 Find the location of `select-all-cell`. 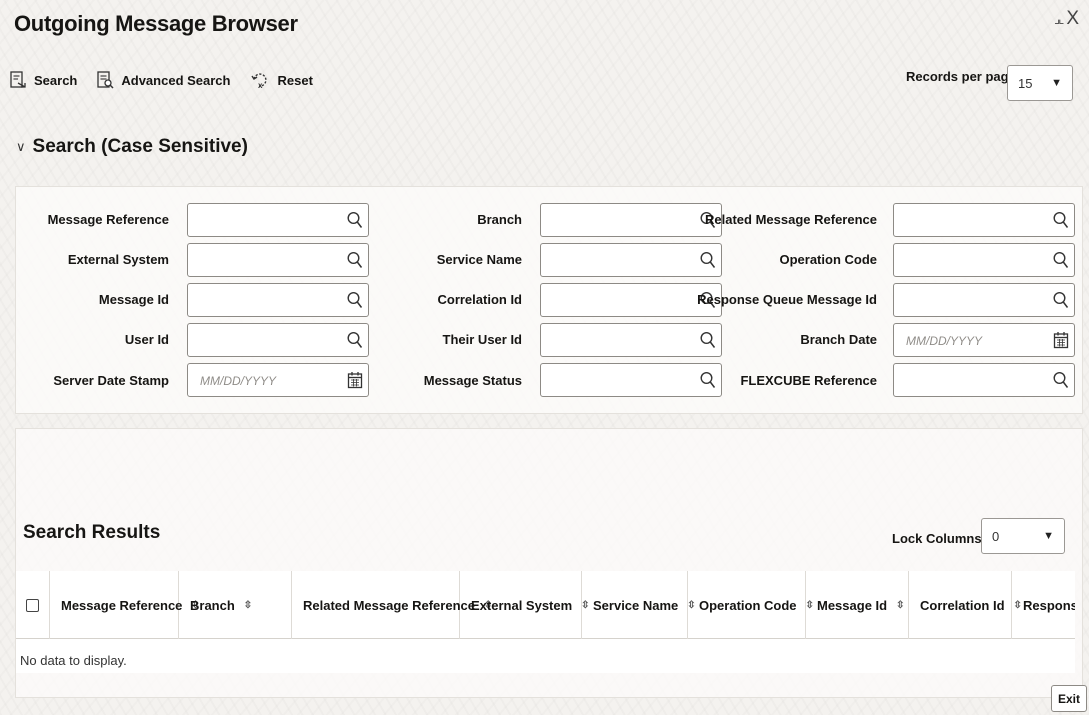

select-all-cell is located at coordinates (33, 605).